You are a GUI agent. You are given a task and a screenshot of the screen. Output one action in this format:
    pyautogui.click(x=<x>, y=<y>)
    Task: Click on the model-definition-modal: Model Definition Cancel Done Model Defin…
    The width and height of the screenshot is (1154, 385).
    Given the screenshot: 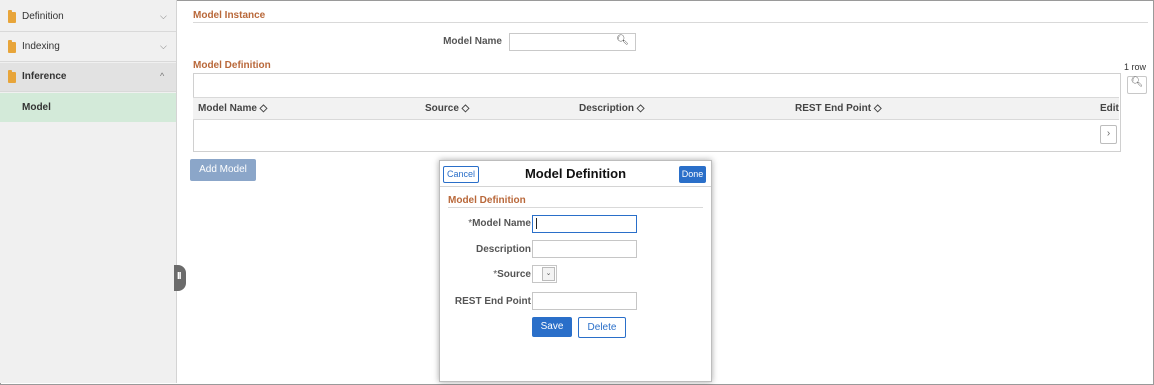 What is the action you would take?
    pyautogui.click(x=575, y=271)
    